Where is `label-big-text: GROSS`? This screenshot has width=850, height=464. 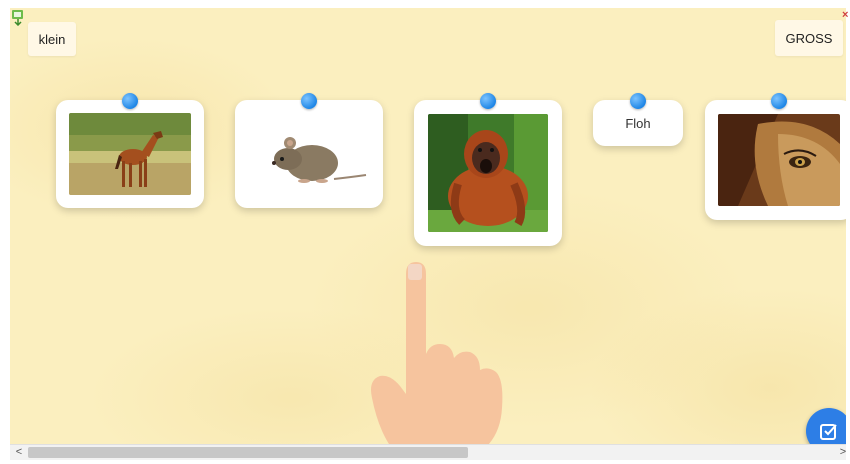
label-big-text: GROSS is located at coordinates (809, 38).